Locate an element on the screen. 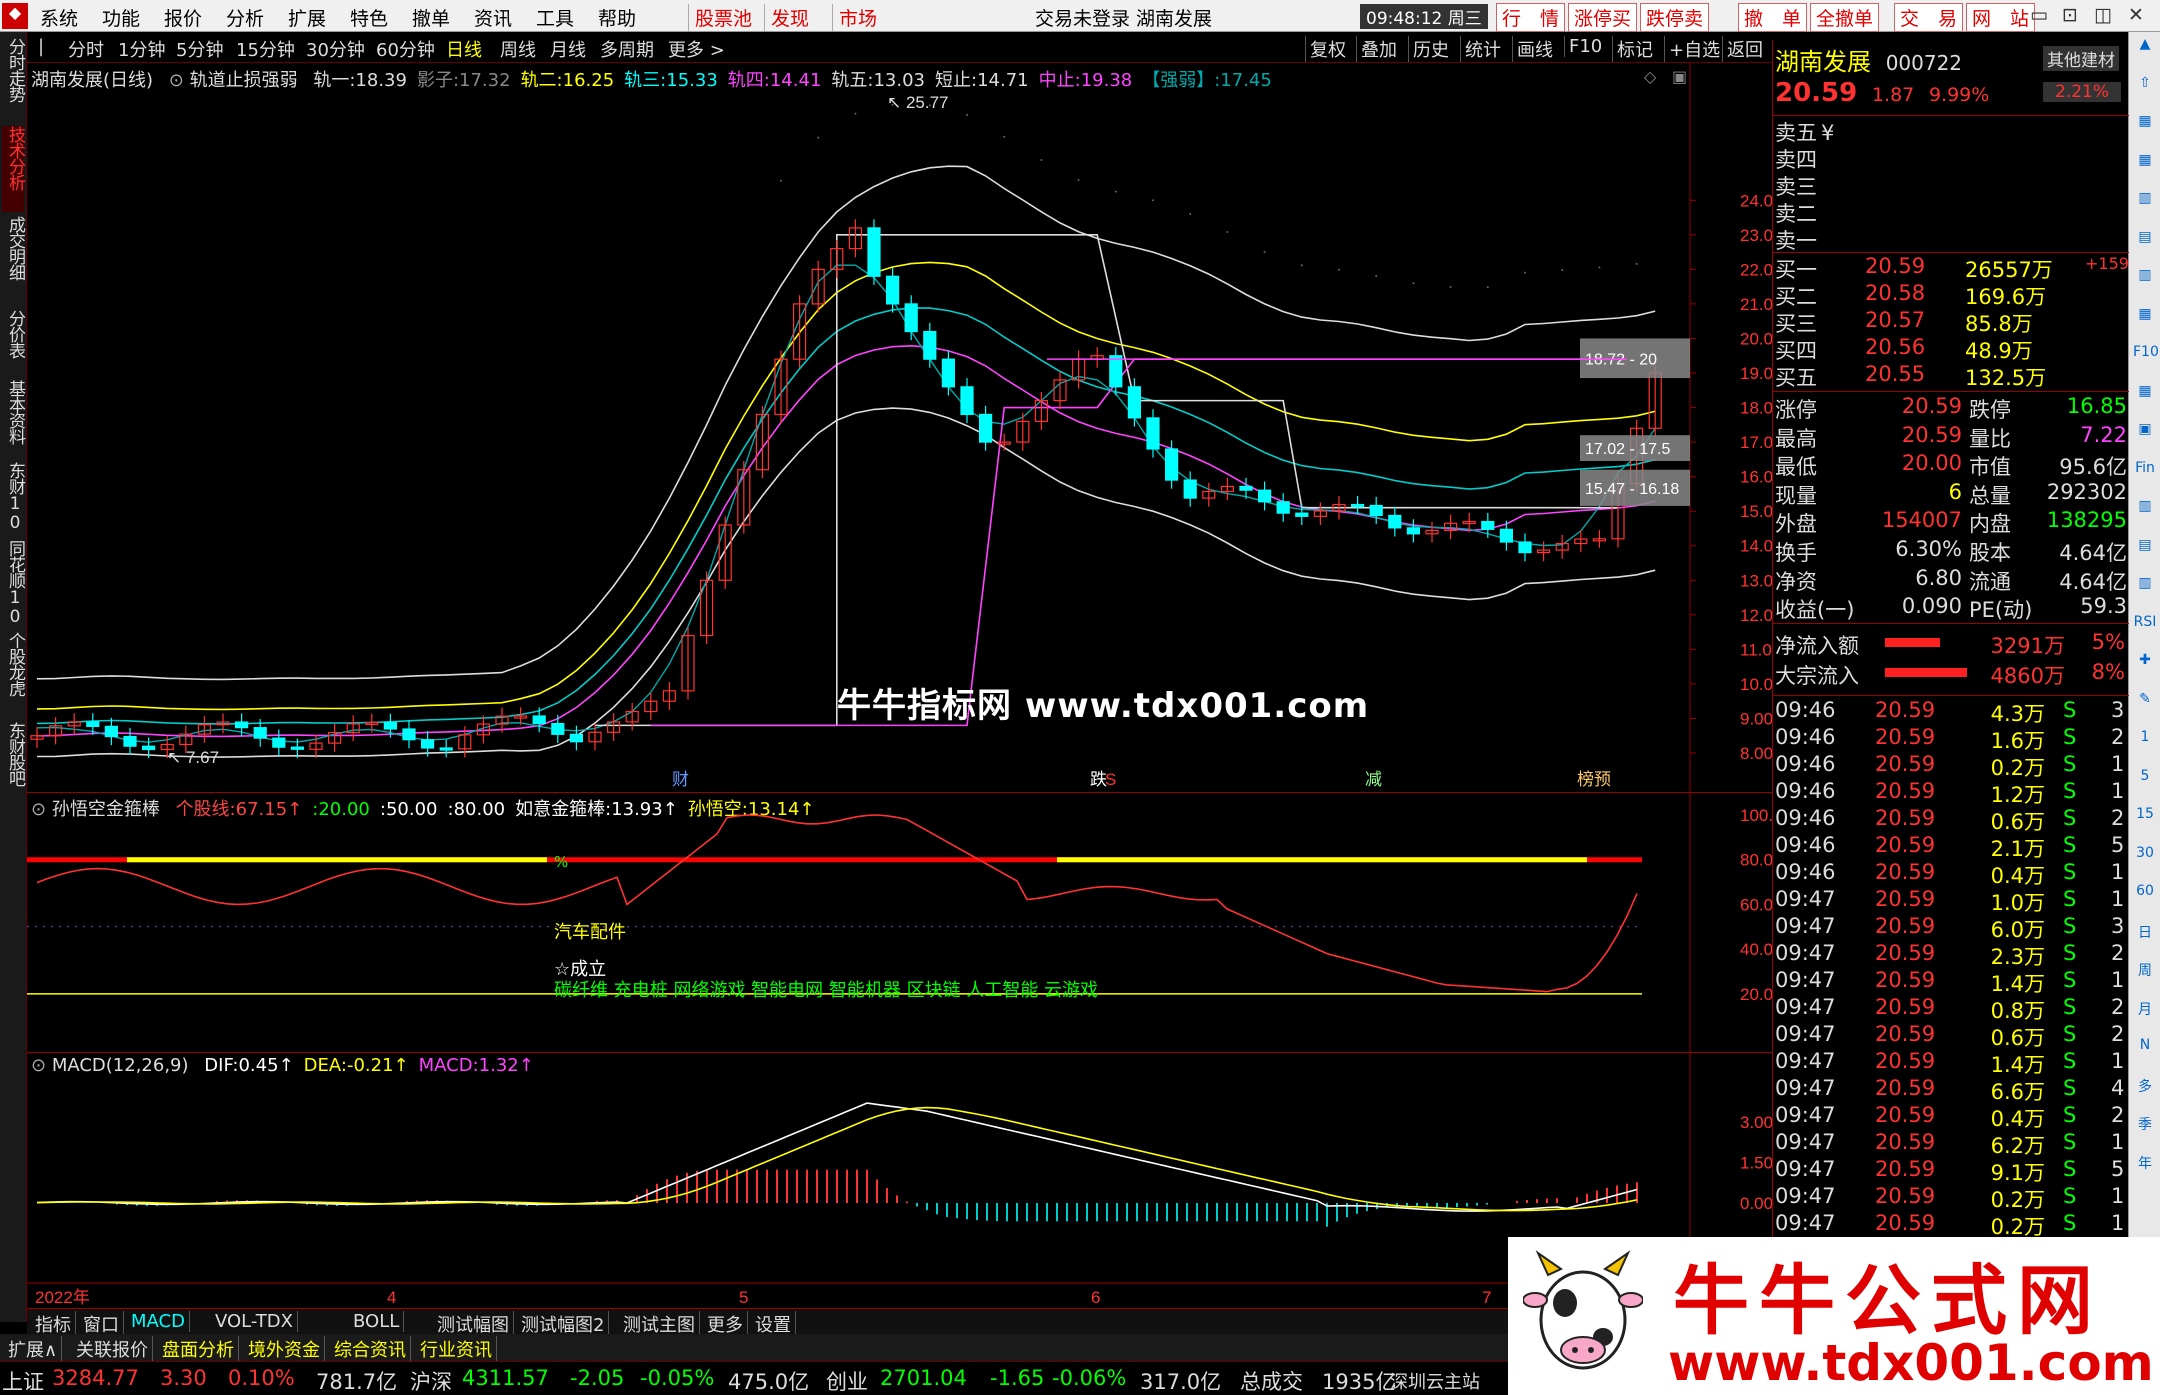 The width and height of the screenshot is (2160, 1395). left-tab: 东财股吧 is located at coordinates (13, 767).